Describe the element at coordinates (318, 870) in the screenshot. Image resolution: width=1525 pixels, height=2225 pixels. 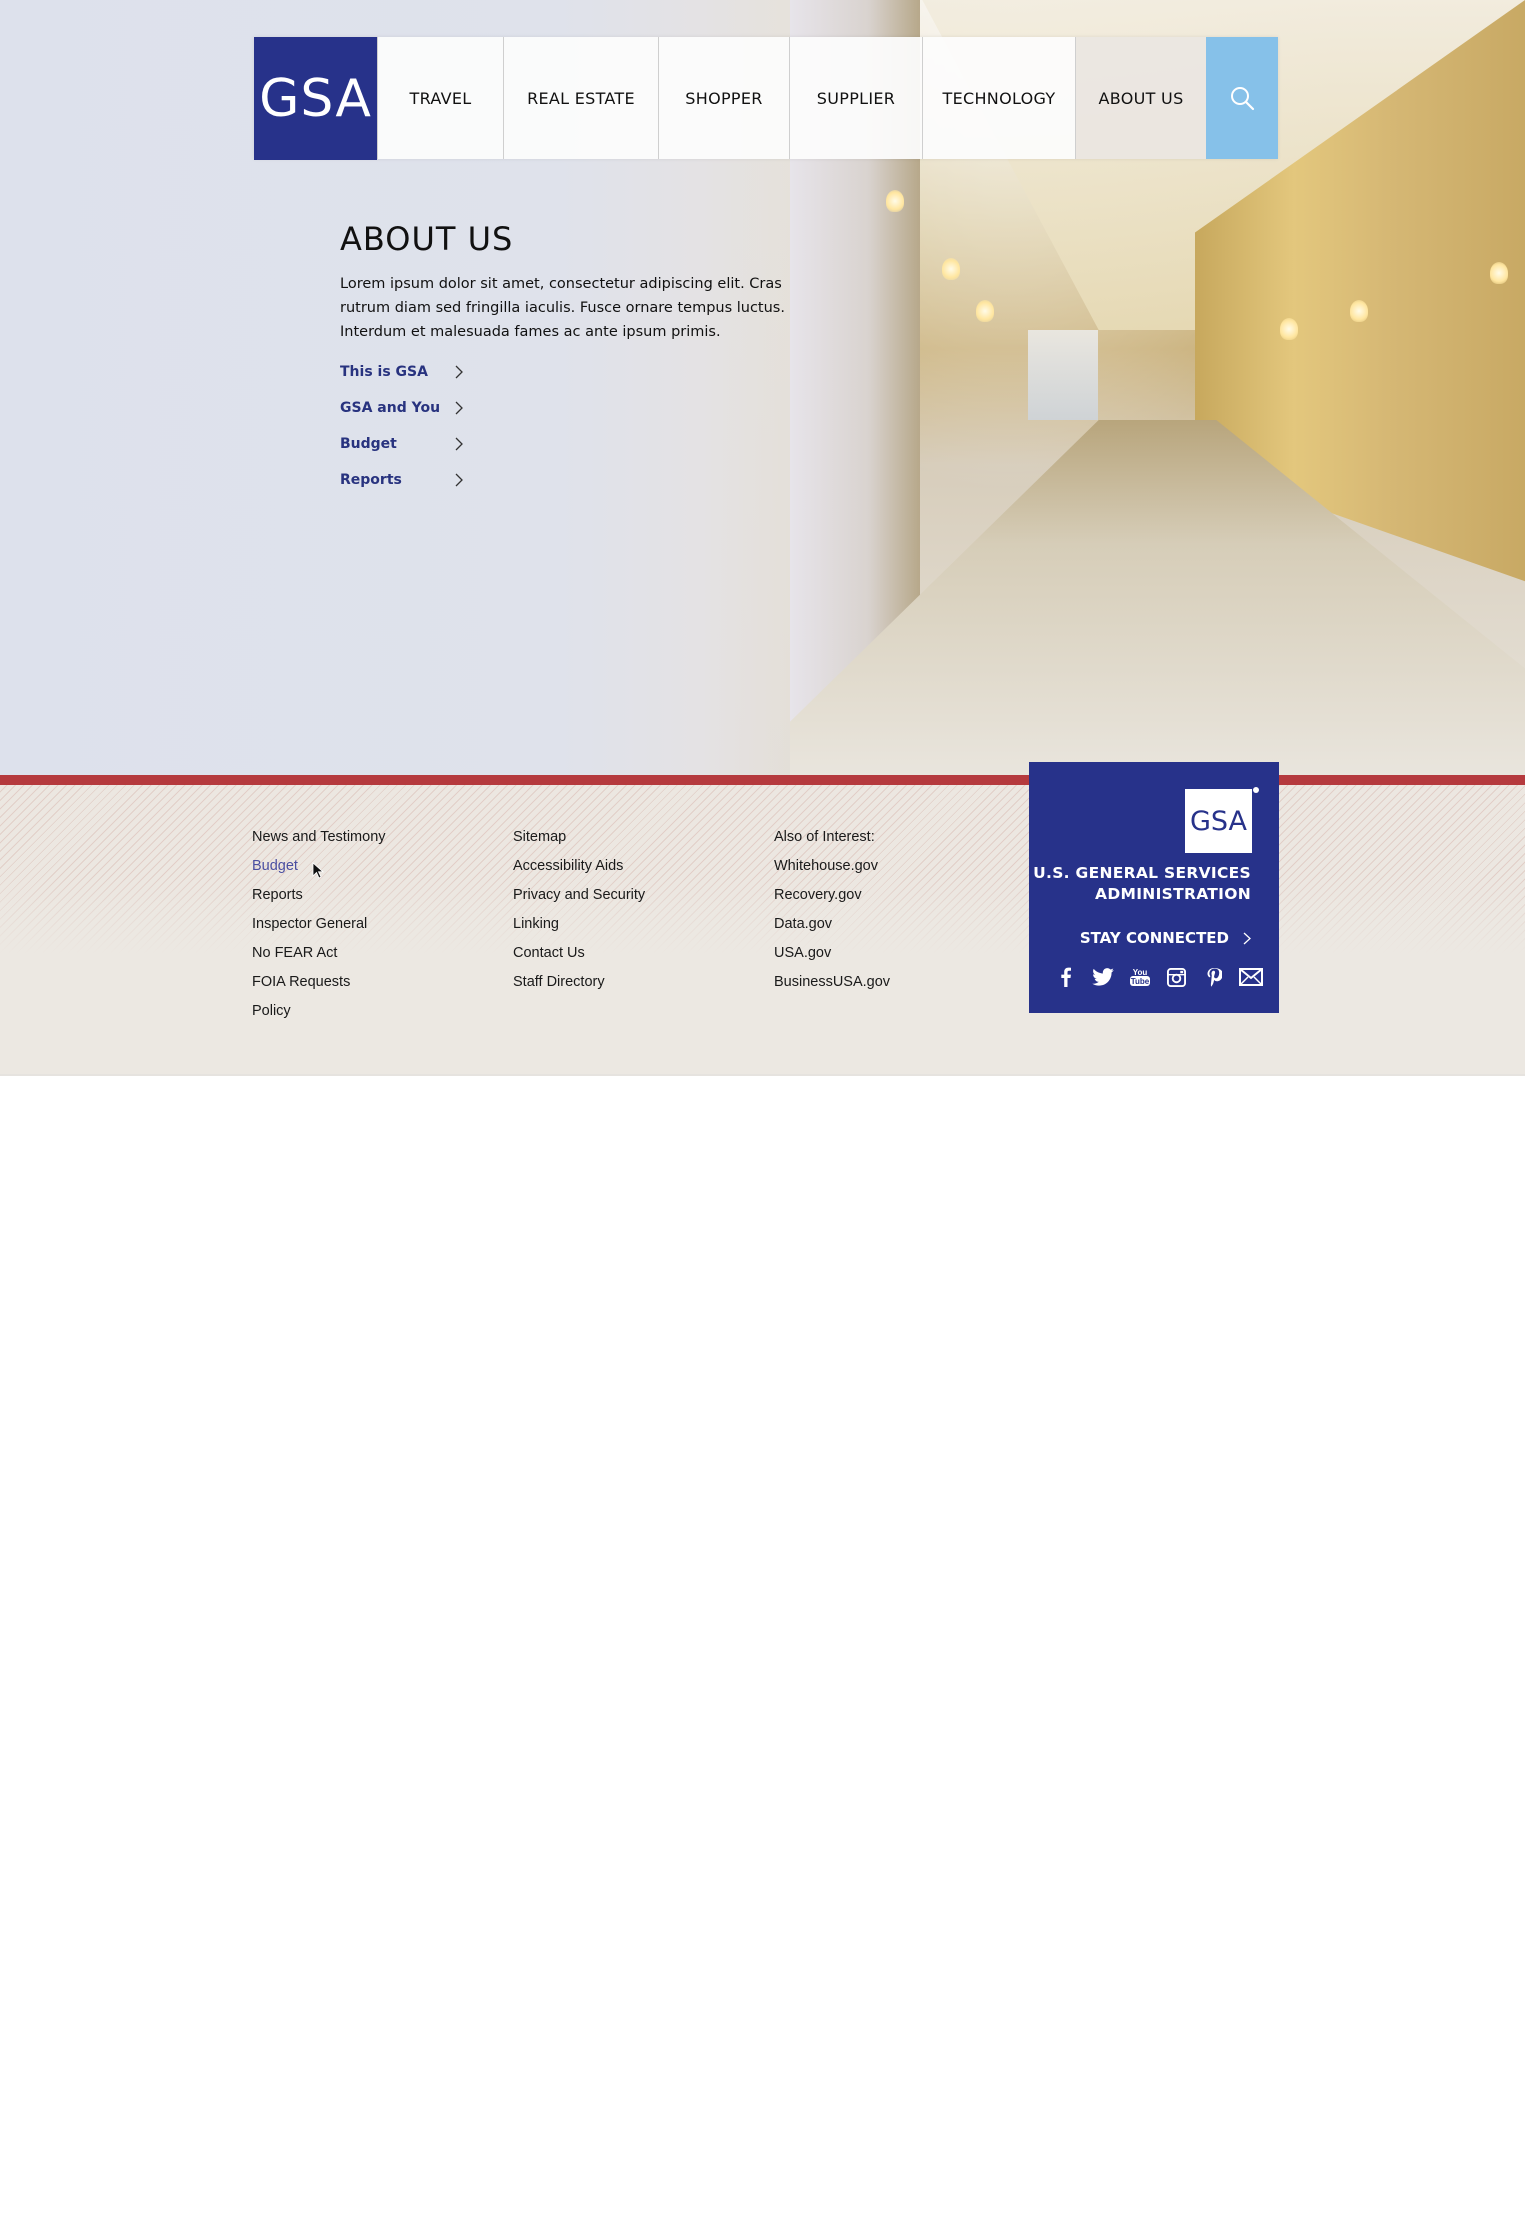
I see `mouse-cursor-icon` at that location.